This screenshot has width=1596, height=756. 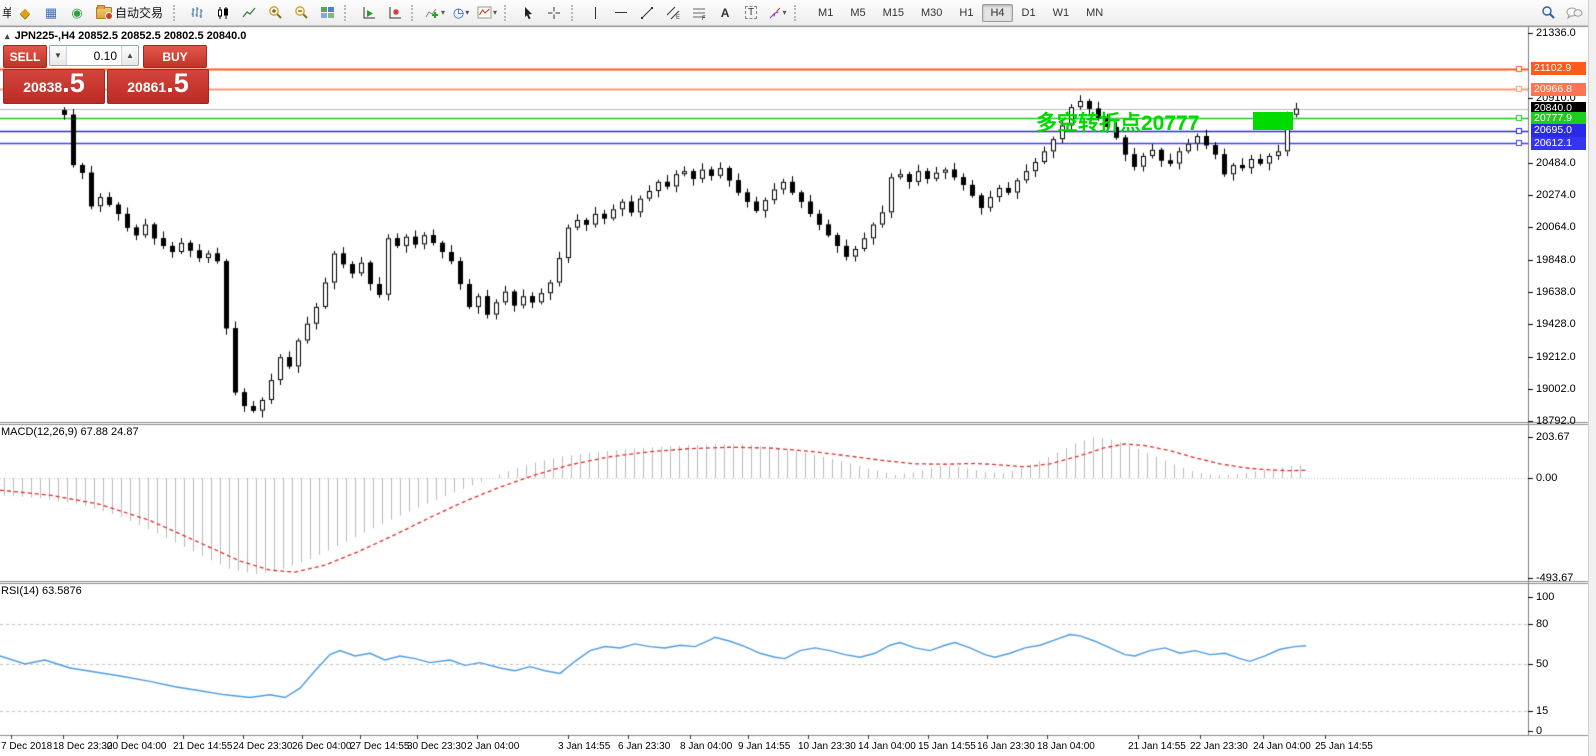 What do you see at coordinates (137, 746) in the screenshot?
I see `time-tick-label: 20 Dec 04:00` at bounding box center [137, 746].